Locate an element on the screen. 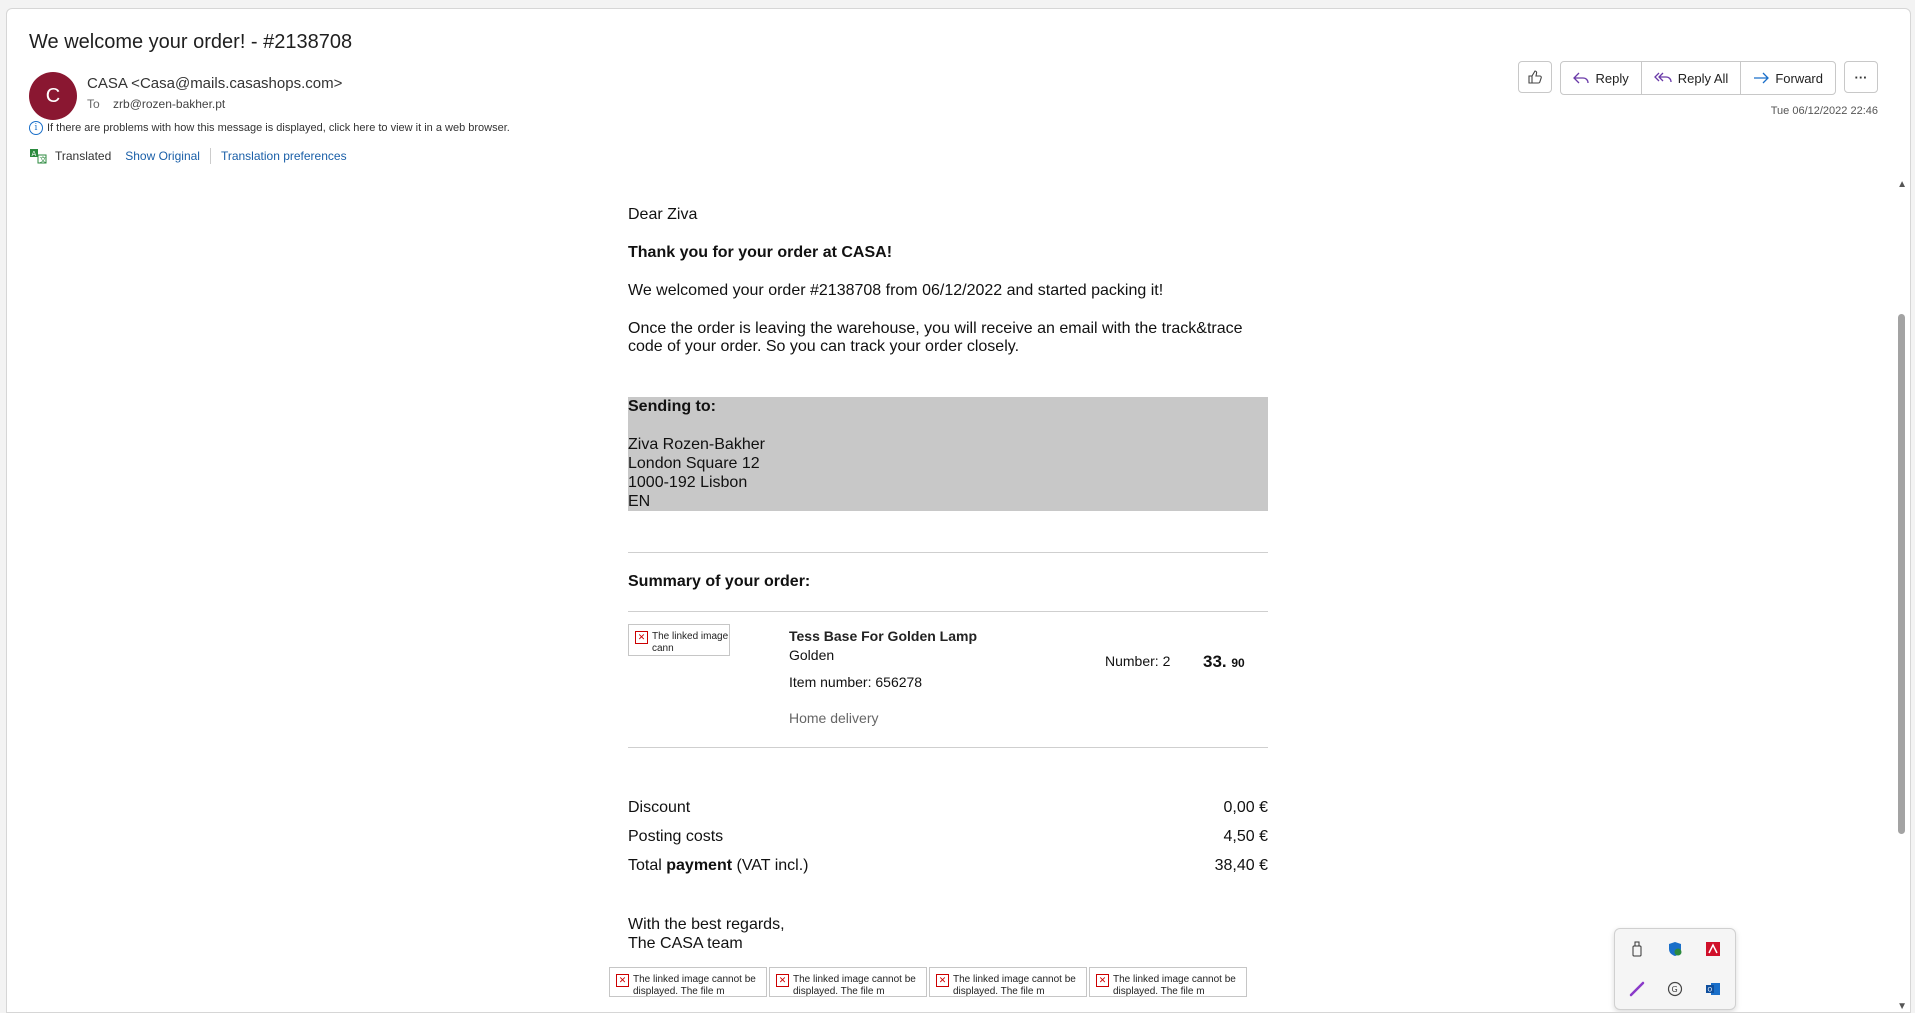  svg-text: G is located at coordinates (1675, 989).